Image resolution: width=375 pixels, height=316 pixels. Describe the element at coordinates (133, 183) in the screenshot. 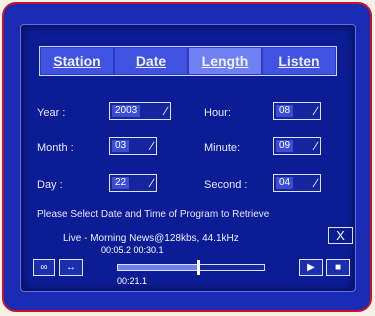

I see `day-field: 22 ∕` at that location.